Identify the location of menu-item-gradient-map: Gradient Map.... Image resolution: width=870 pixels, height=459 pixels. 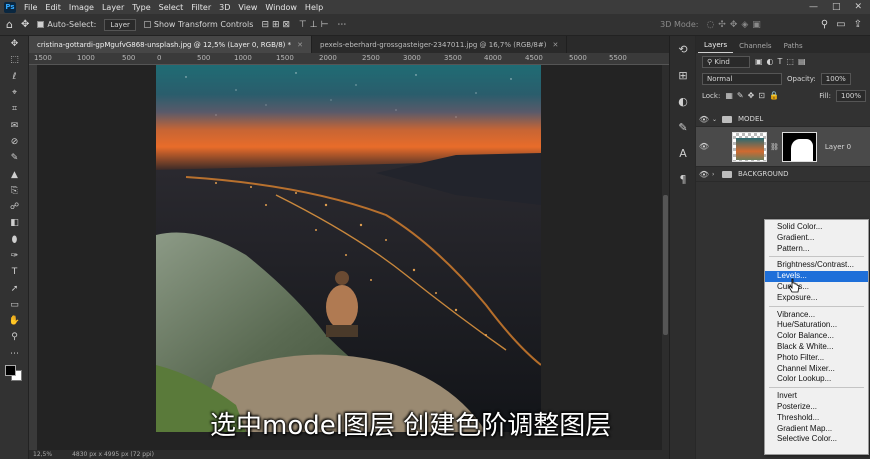
(816, 429).